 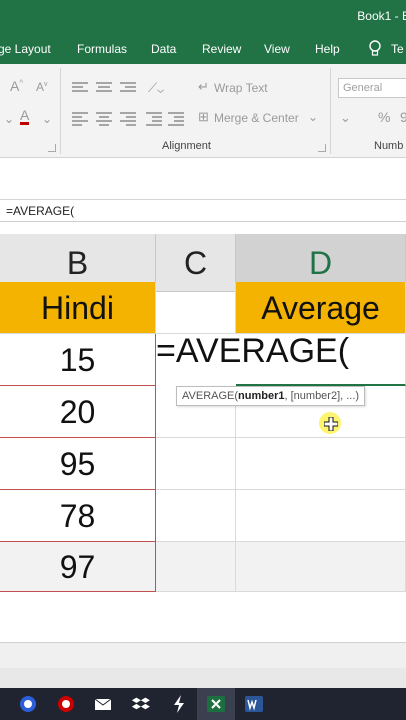 I want to click on cell-editing-text: =AVERAGE(, so click(x=252, y=351).